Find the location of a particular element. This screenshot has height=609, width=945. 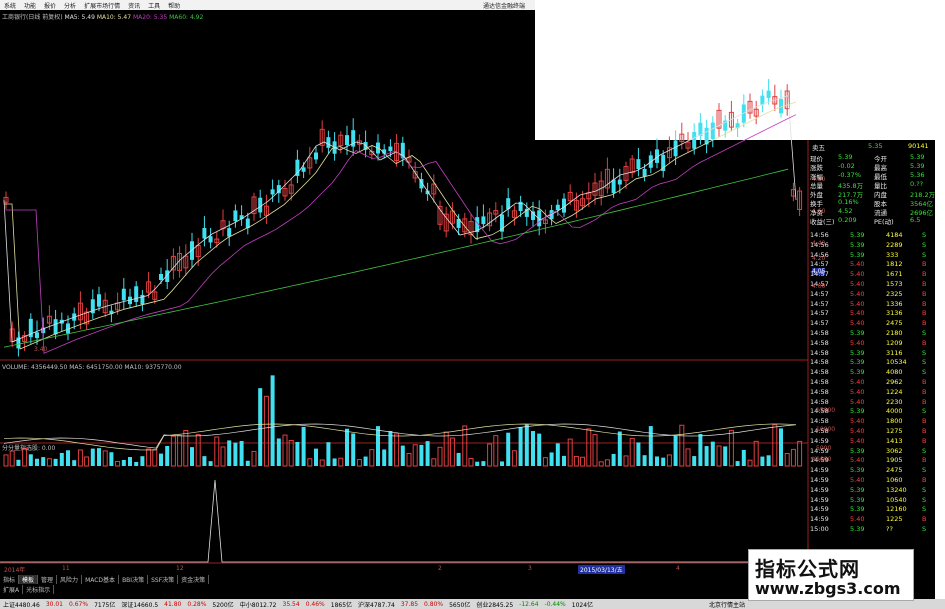

tick-row: 14:59 5.40 1225 B is located at coordinates (872, 519).